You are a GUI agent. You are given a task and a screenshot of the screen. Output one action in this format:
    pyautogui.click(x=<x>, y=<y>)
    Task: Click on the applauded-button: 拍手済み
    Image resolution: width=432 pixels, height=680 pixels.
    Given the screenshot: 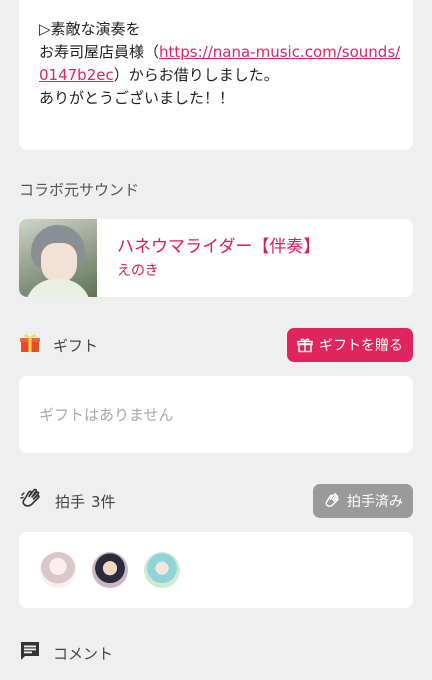 What is the action you would take?
    pyautogui.click(x=363, y=501)
    